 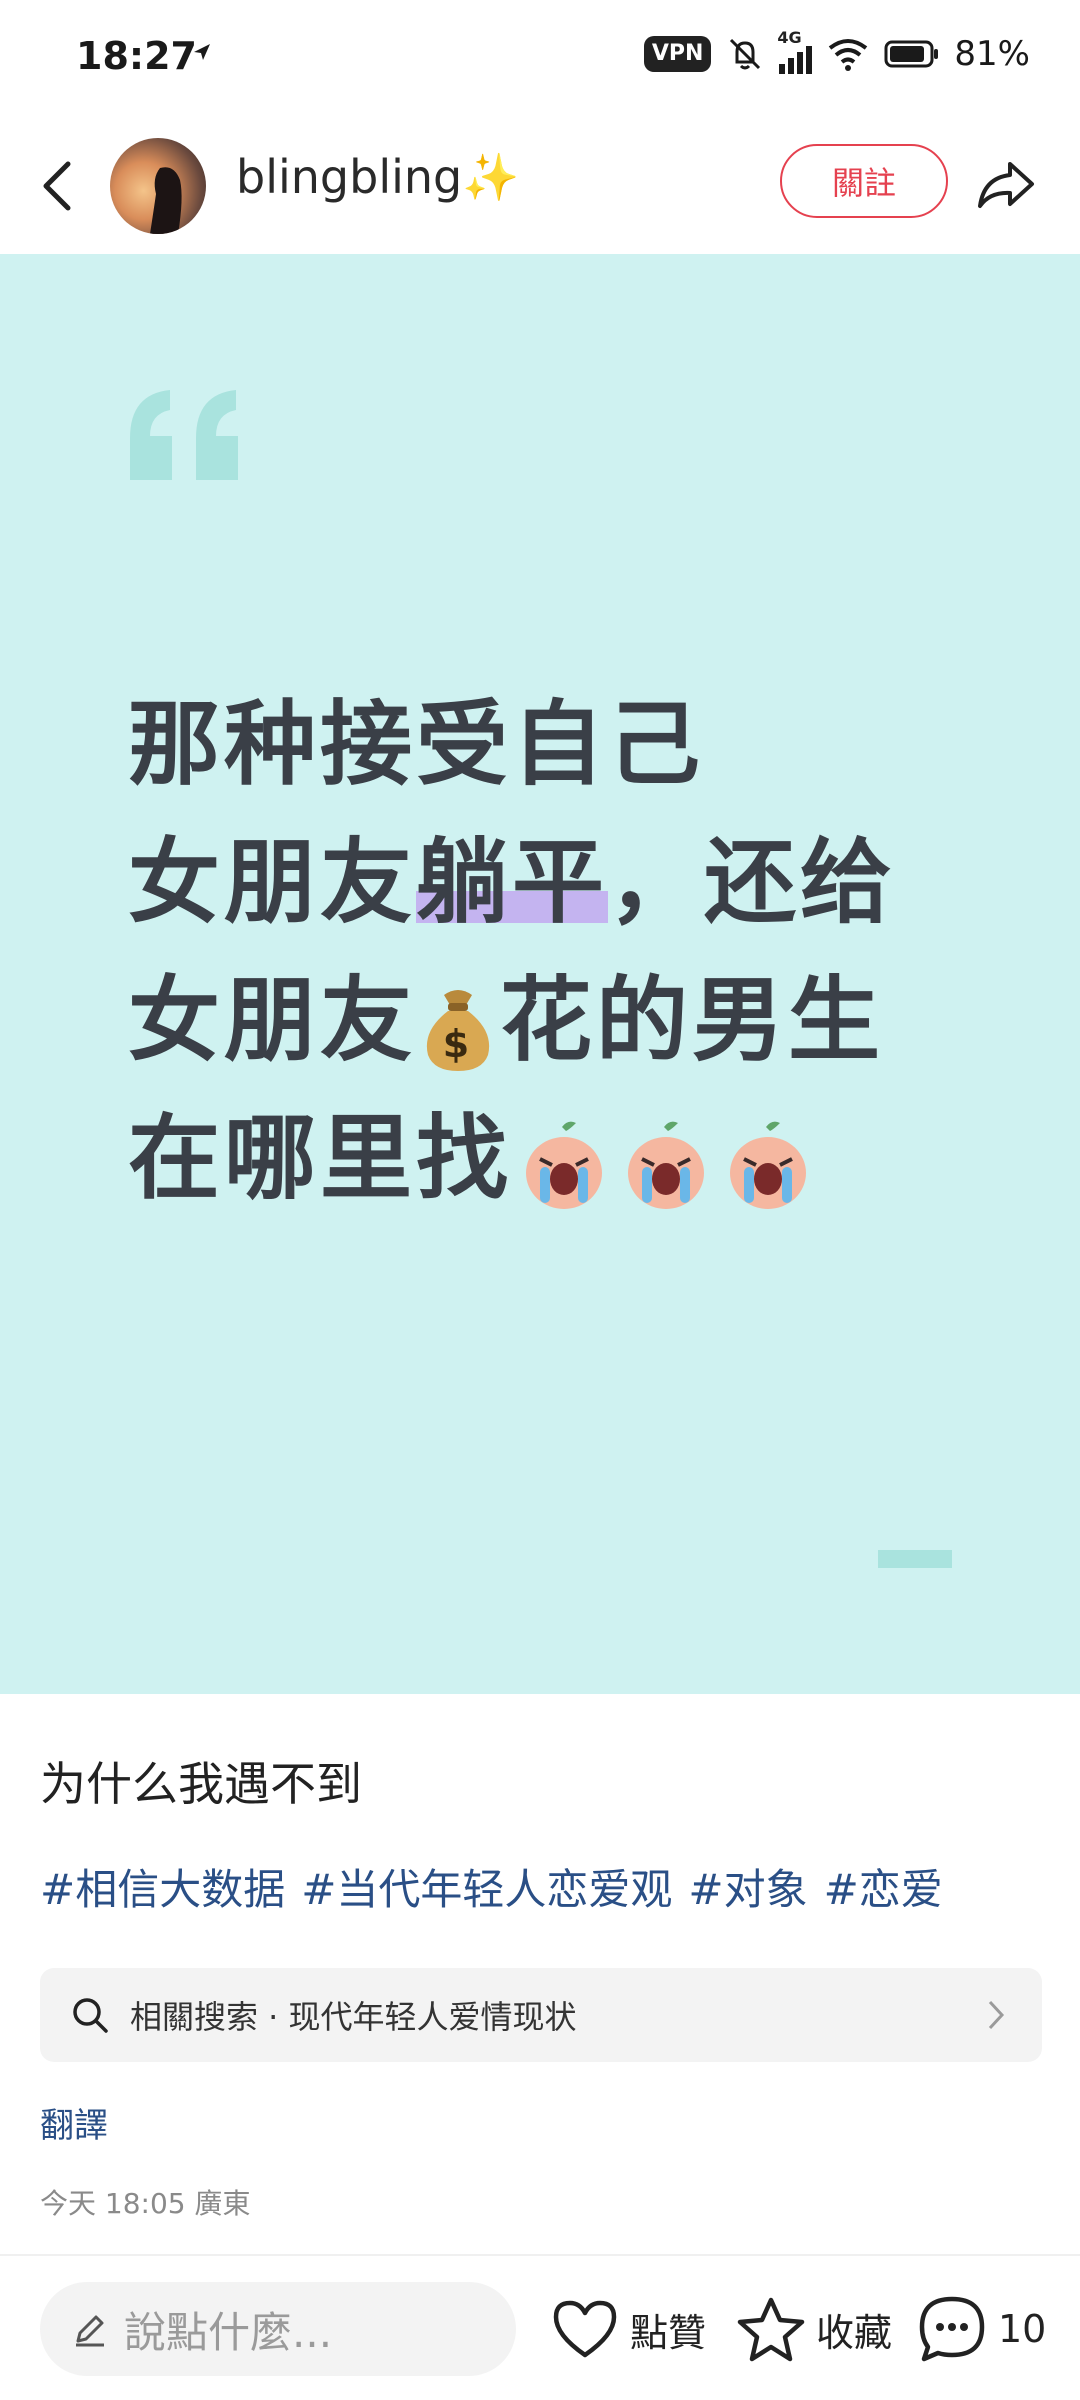 I want to click on quote-segment: 在哪里找, so click(x=320, y=1158).